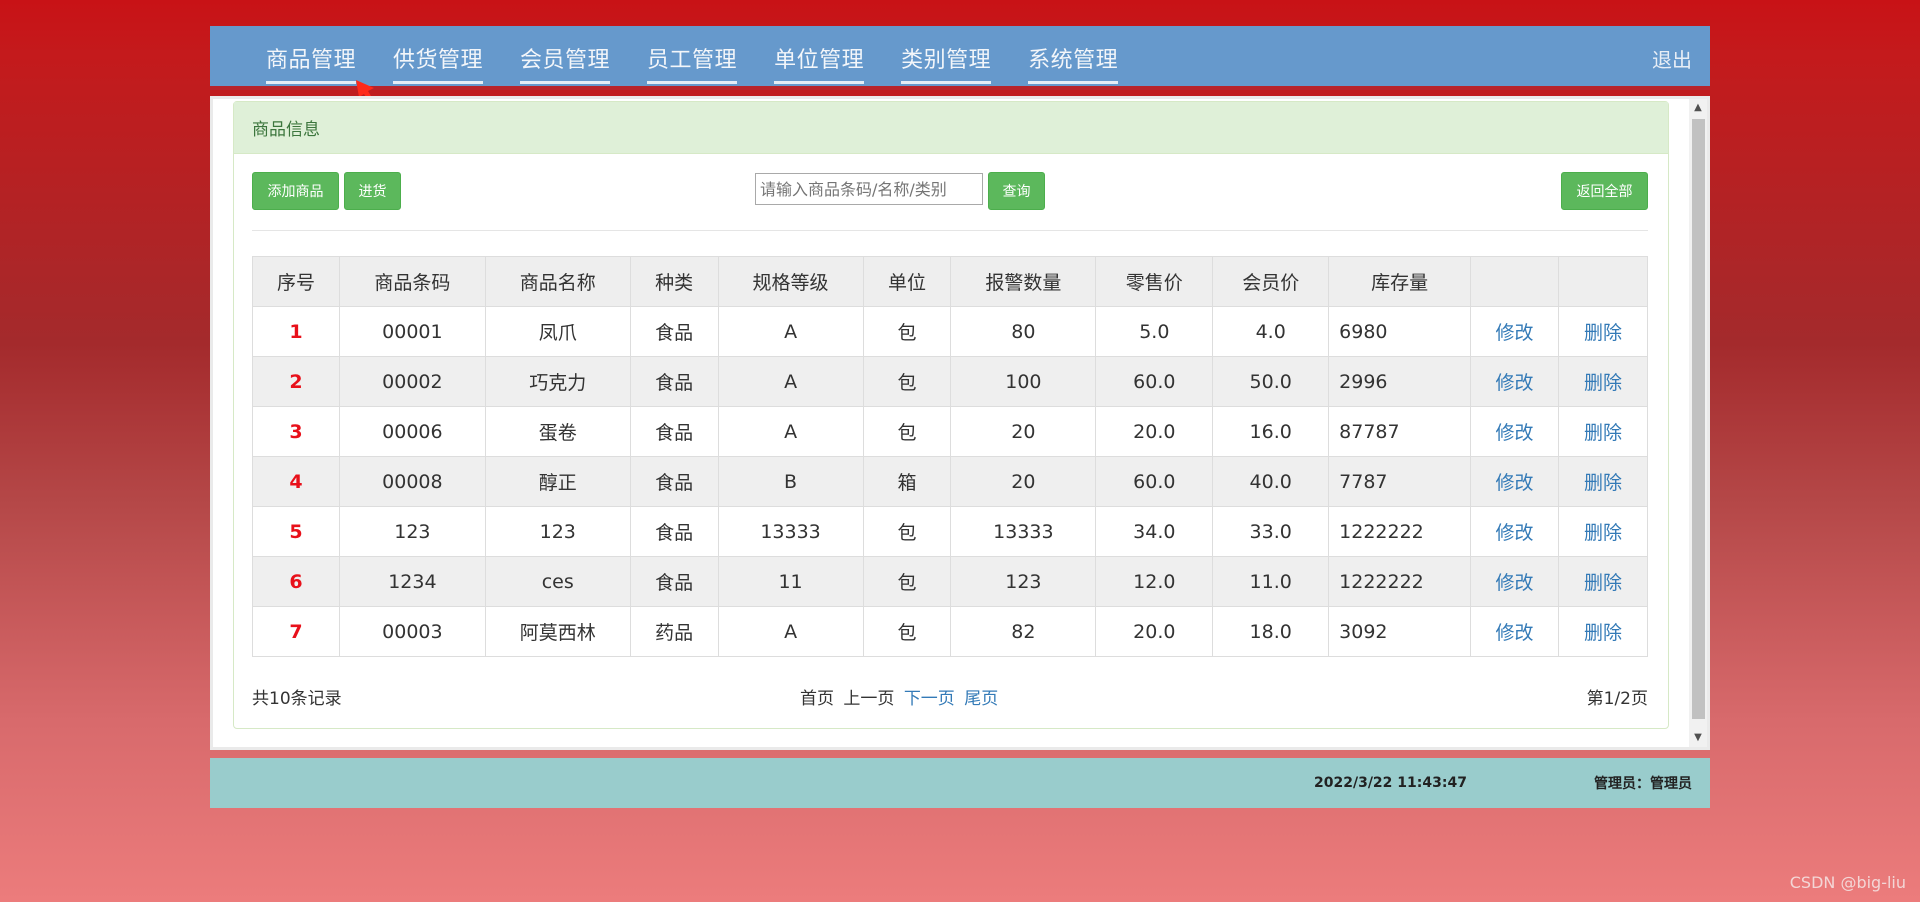 This screenshot has height=902, width=1920. What do you see at coordinates (557, 531) in the screenshot?
I see `cell-name: 123` at bounding box center [557, 531].